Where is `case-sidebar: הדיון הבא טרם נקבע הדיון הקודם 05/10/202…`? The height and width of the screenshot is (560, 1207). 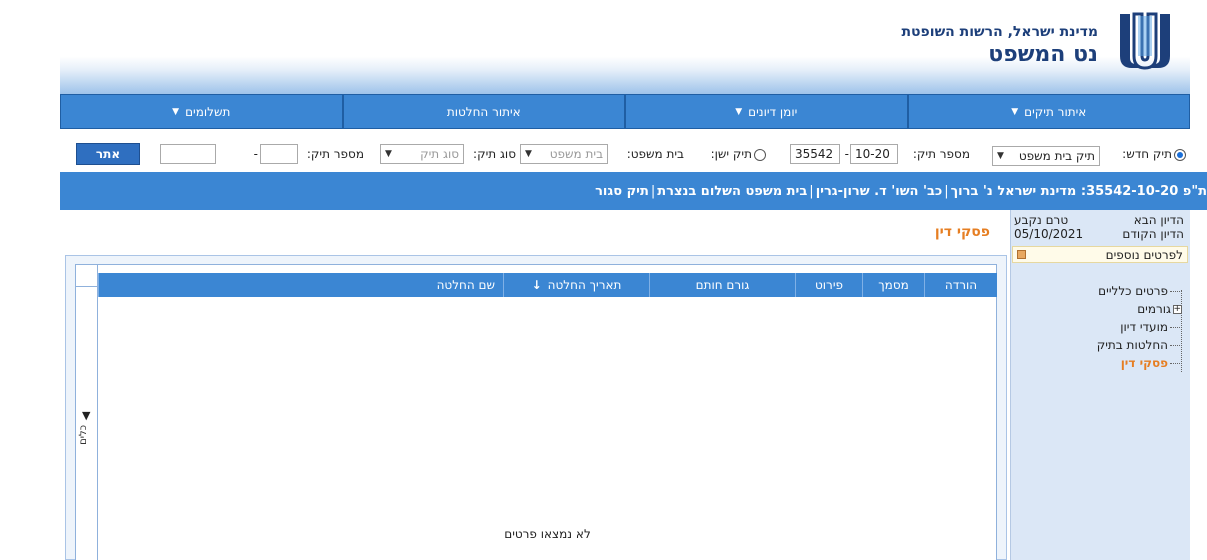
case-sidebar: הדיון הבא טרם נקבע הדיון הקודם 05/10/202… is located at coordinates (1100, 385).